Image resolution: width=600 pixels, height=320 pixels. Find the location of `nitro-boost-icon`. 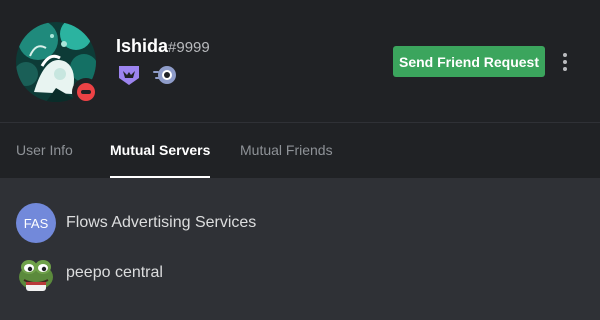

nitro-boost-icon is located at coordinates (165, 75).